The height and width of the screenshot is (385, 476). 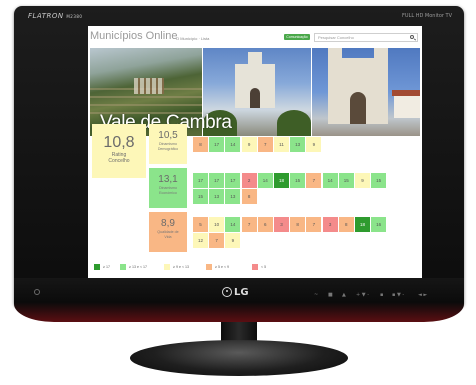 I want to click on overall-rating-label-2: Concelho, so click(x=119, y=161).